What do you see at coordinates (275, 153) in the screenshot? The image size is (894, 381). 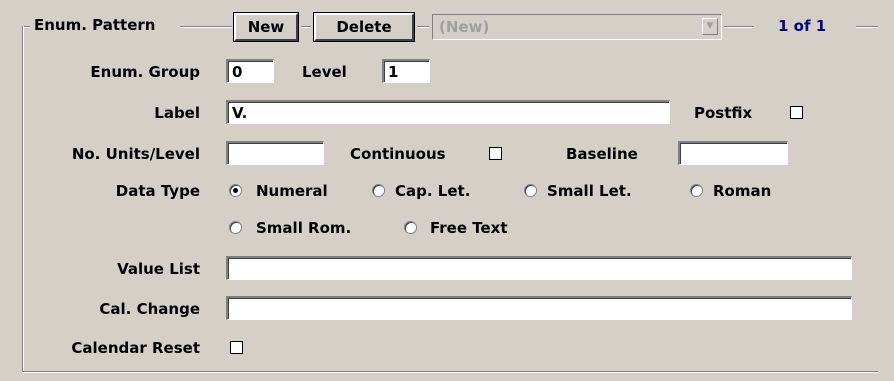 I see `units-per-level-input` at bounding box center [275, 153].